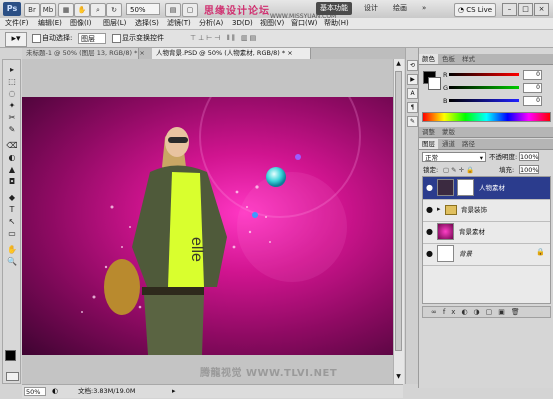 The width and height of the screenshot is (553, 399). I want to click on type-tool-icon: T, so click(12, 209).